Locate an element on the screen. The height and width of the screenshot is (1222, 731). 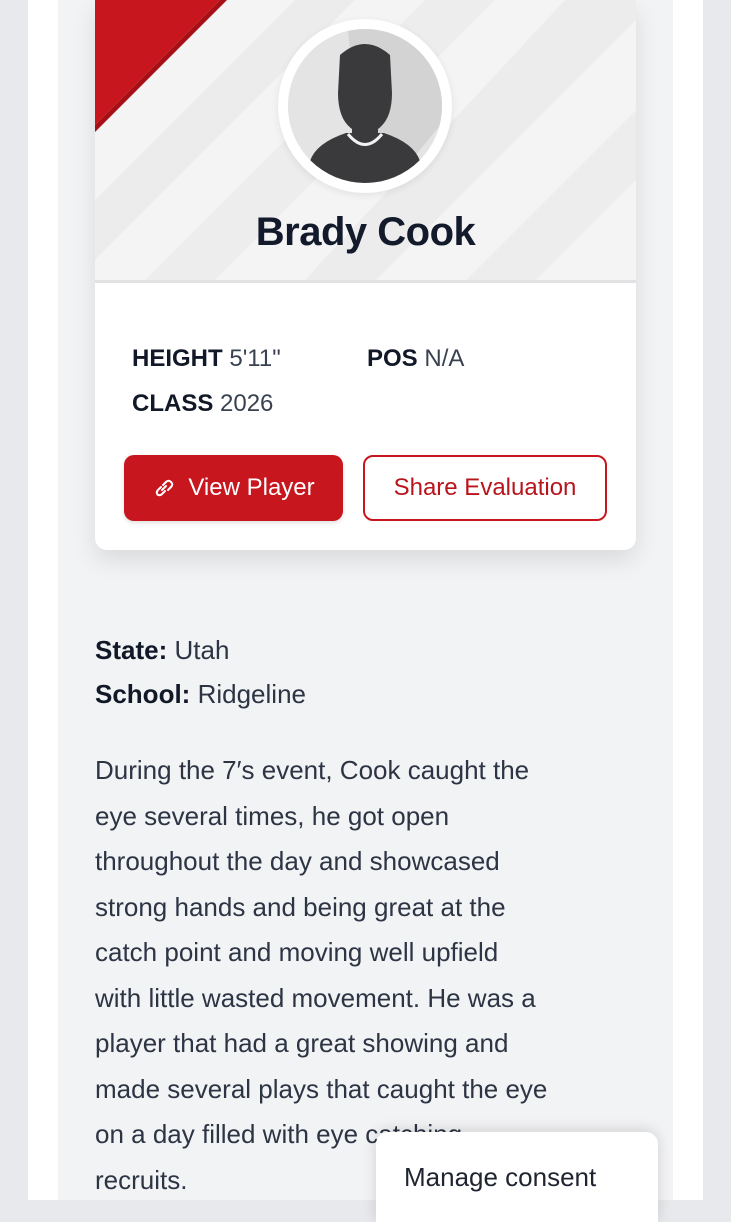
player-name: Brady Cook is located at coordinates (365, 232).